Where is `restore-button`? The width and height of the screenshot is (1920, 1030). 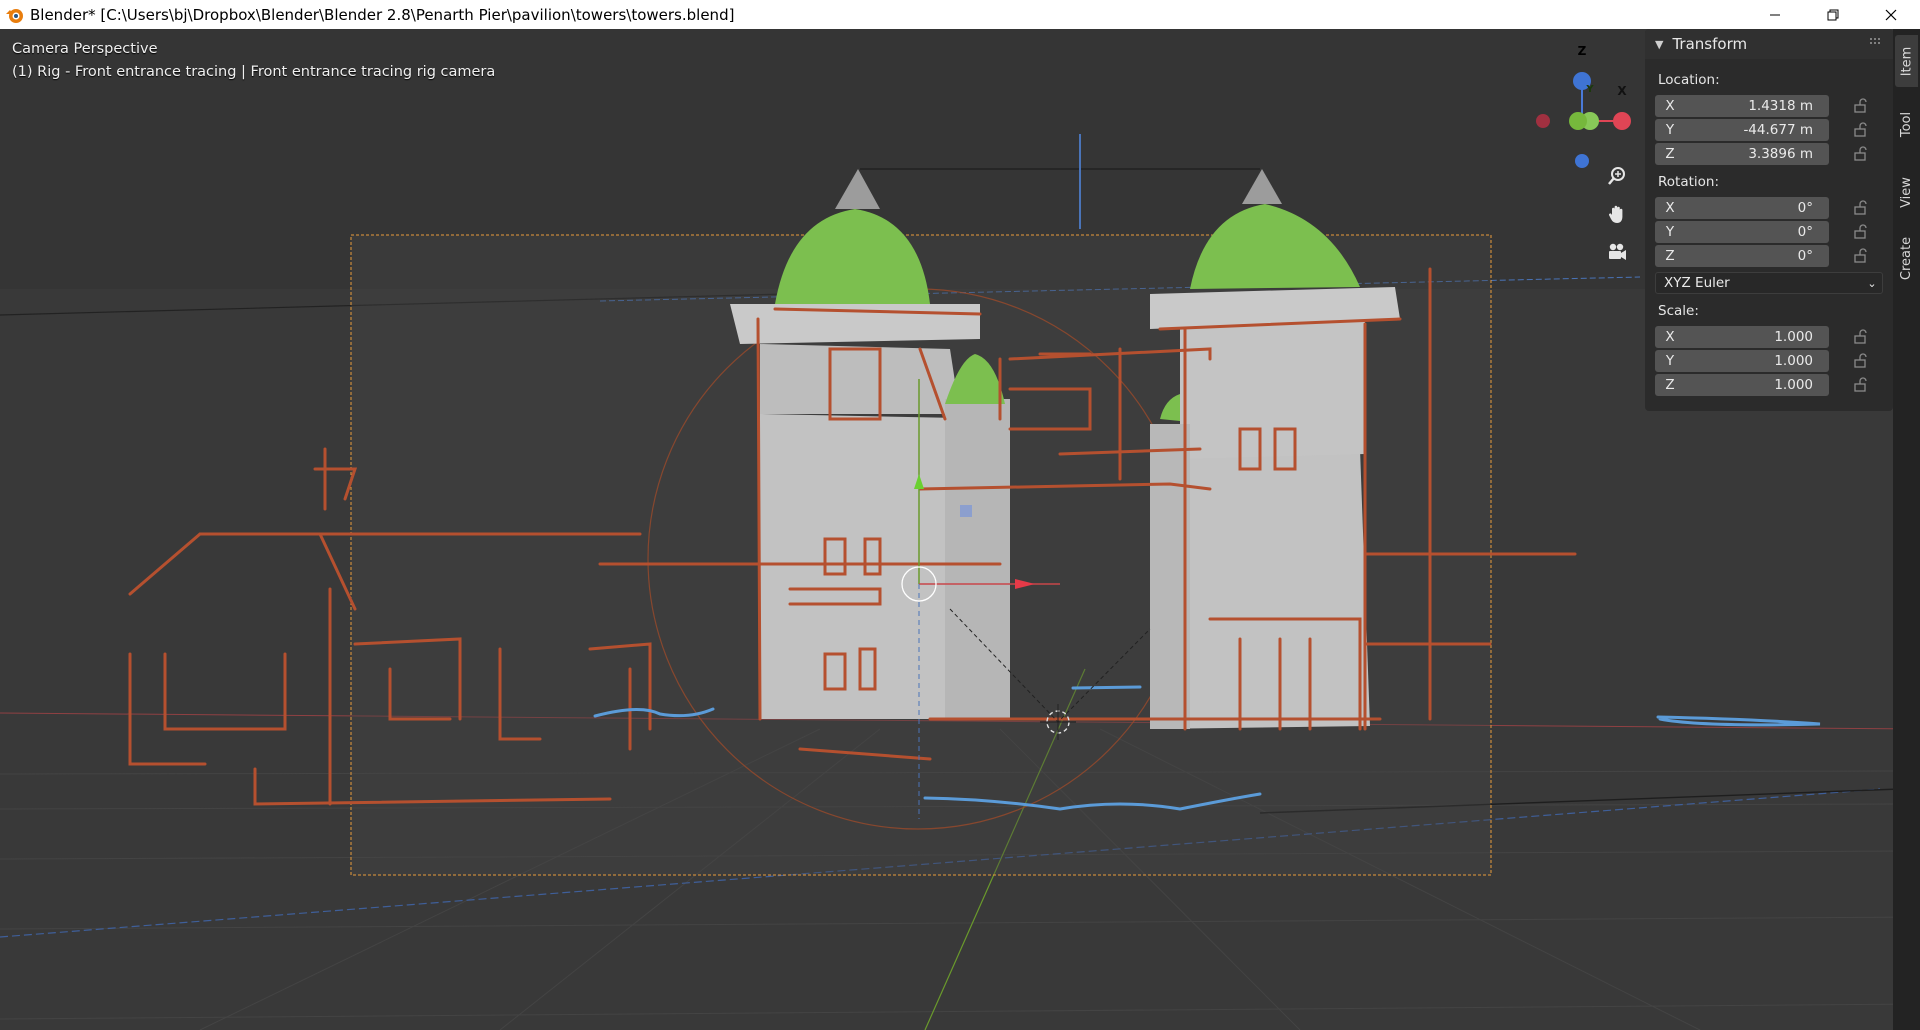
restore-button is located at coordinates (1833, 14).